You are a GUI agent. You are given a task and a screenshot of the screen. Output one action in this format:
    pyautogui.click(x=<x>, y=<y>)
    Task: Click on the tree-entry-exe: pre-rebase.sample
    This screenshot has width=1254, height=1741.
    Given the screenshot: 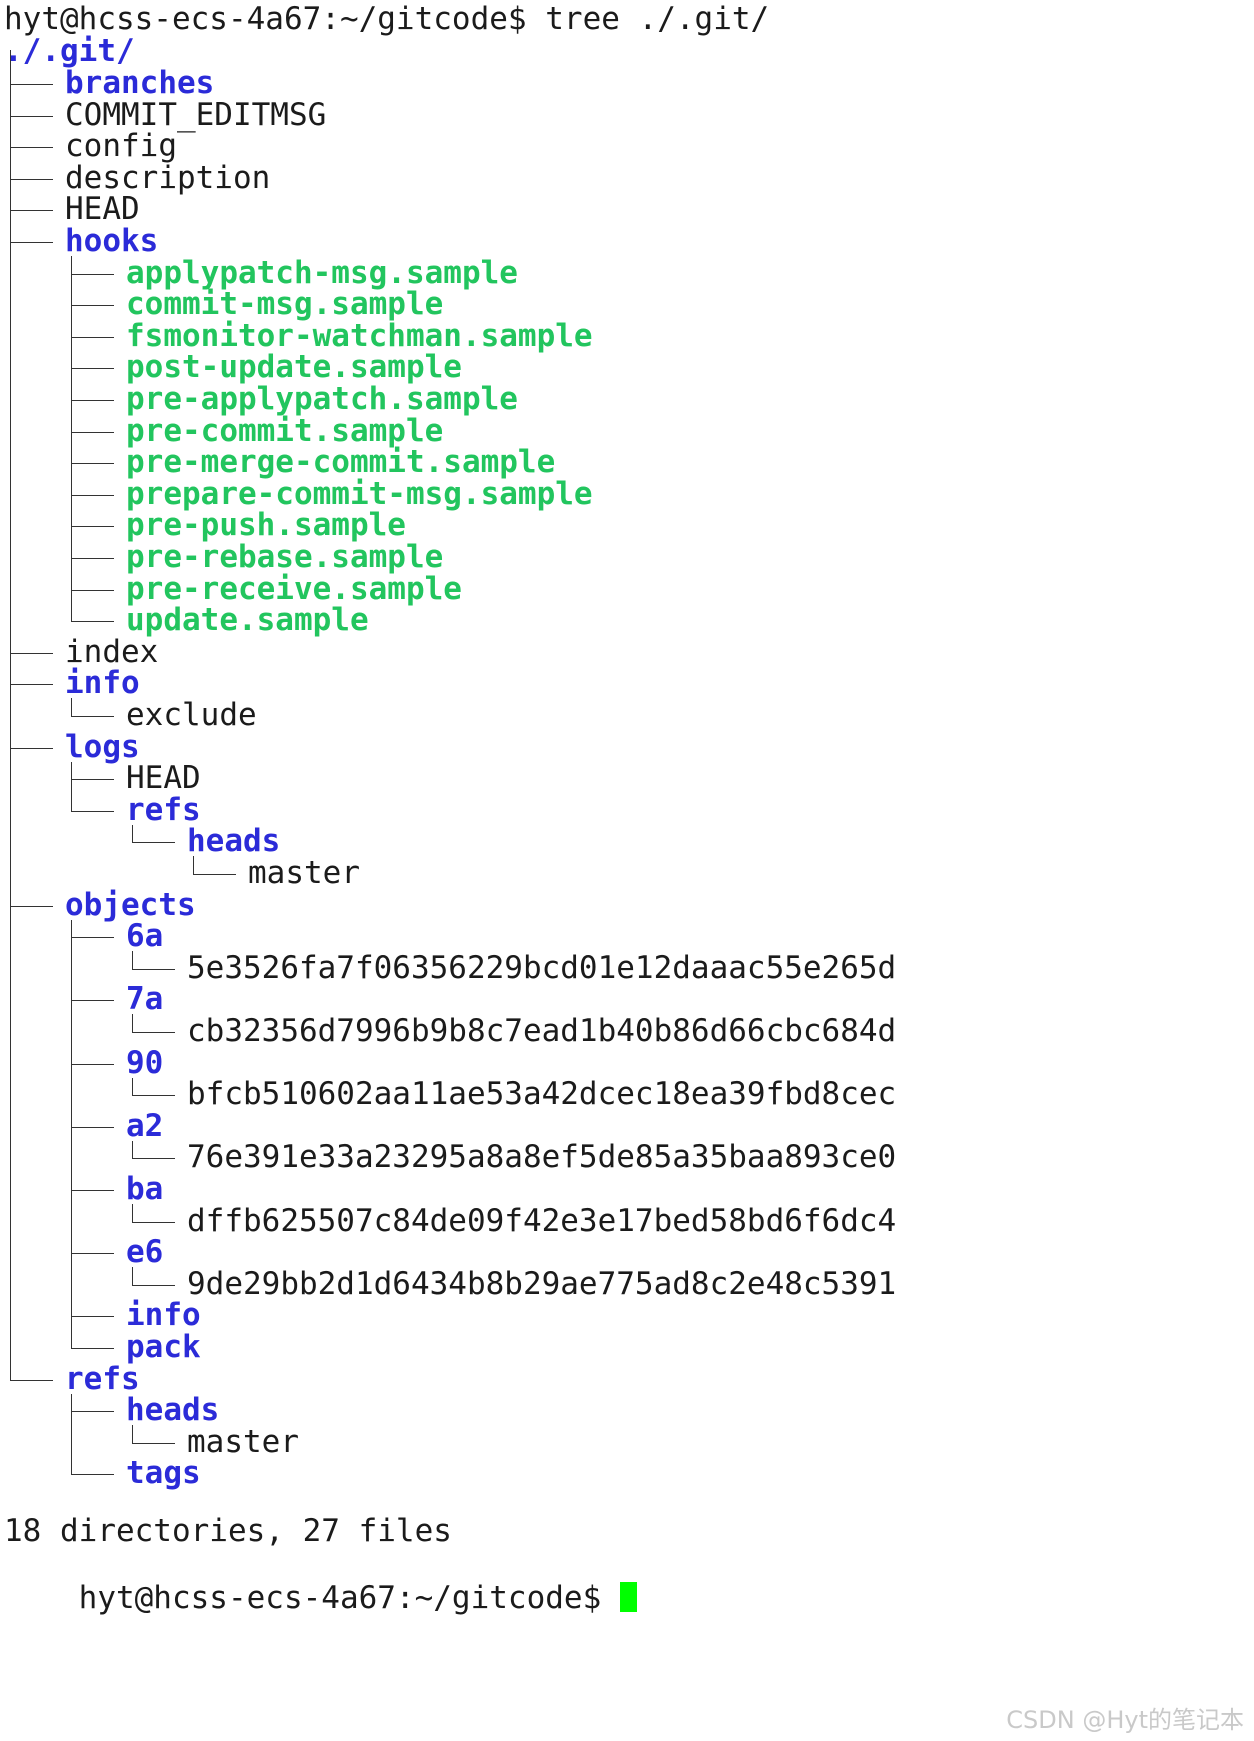 What is the action you would take?
    pyautogui.click(x=285, y=557)
    